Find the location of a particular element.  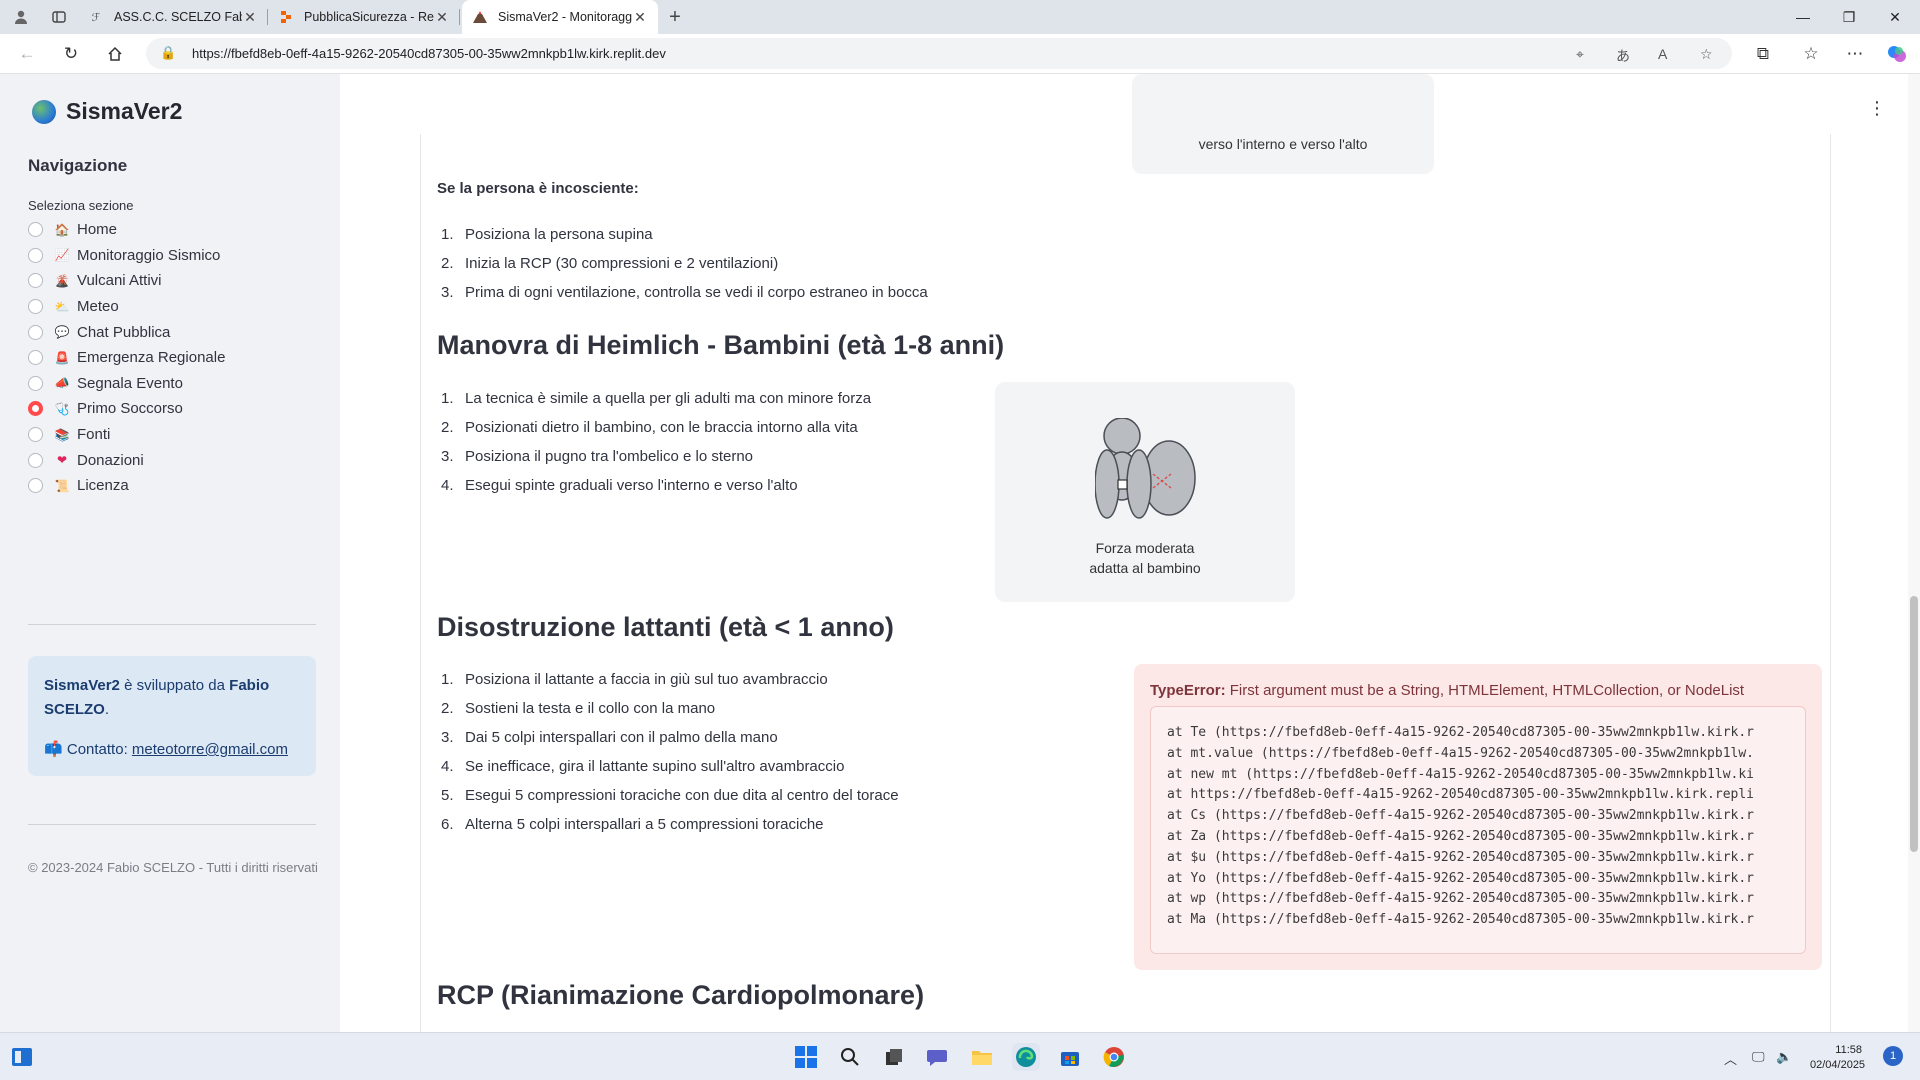

child-heimlich-figure-icon is located at coordinates (1145, 468).